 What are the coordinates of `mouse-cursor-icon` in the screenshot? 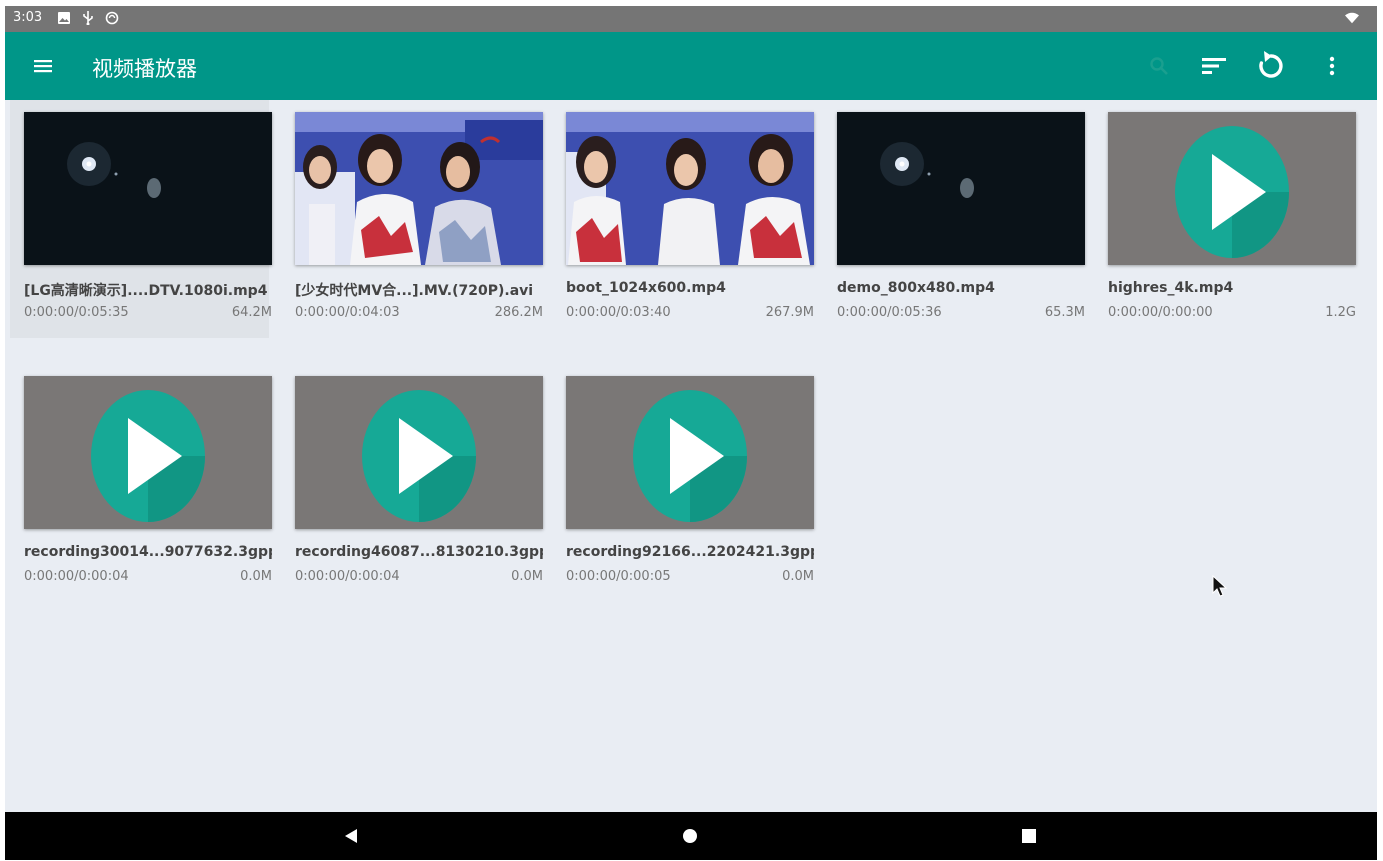 It's located at (1220, 586).